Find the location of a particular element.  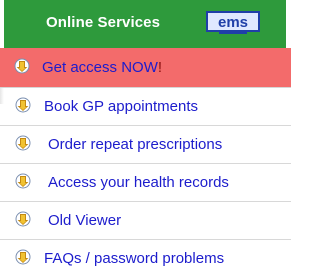

menu-item-old-viewer: Old Viewer is located at coordinates (145, 221).